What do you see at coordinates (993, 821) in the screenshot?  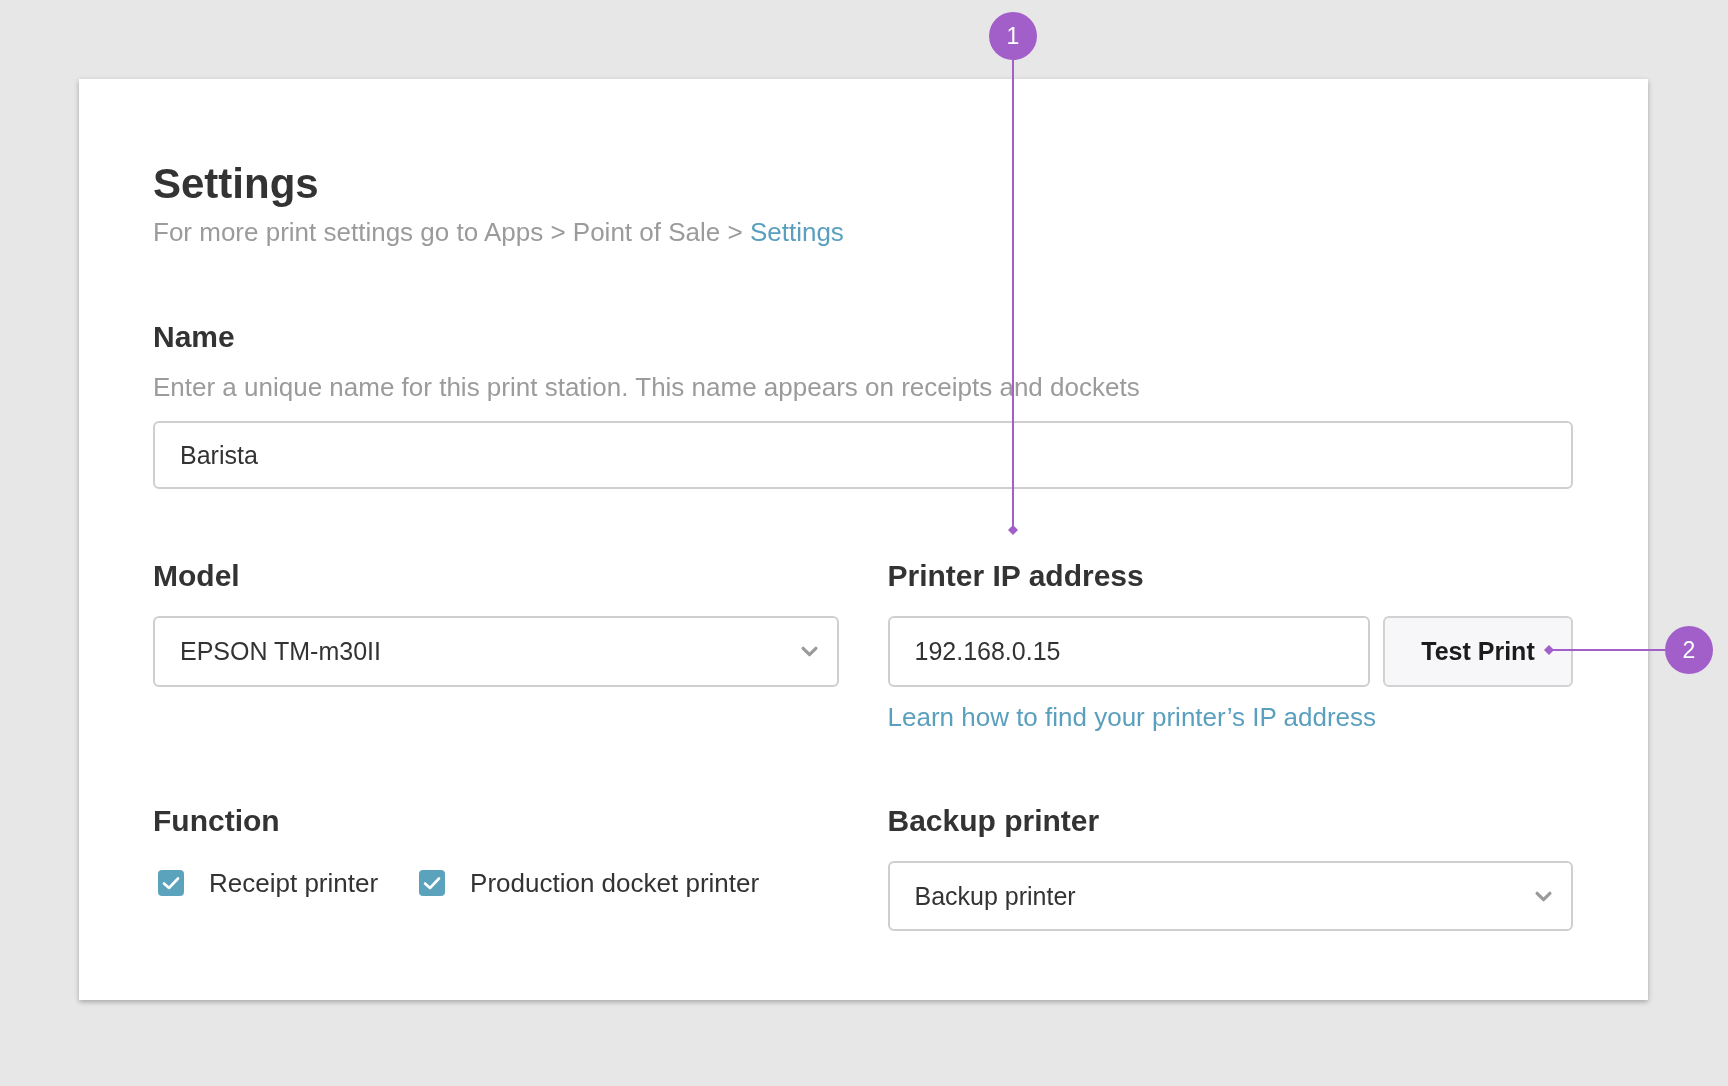 I see `field-label: Backup printer` at bounding box center [993, 821].